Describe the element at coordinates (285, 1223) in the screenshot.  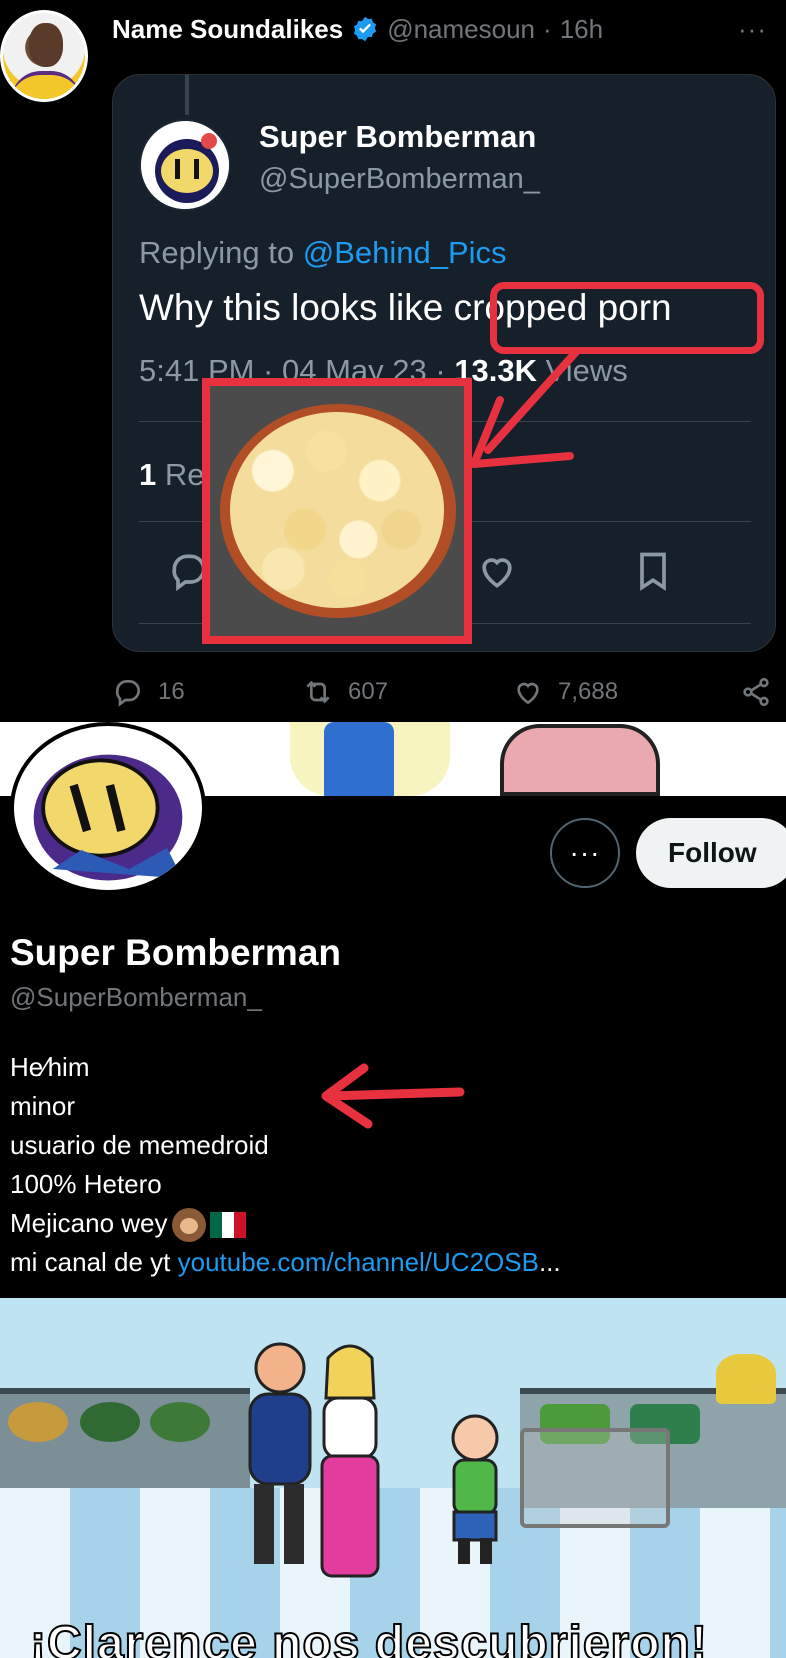
I see `bio-line-with-emoji: Mejicano wey` at that location.